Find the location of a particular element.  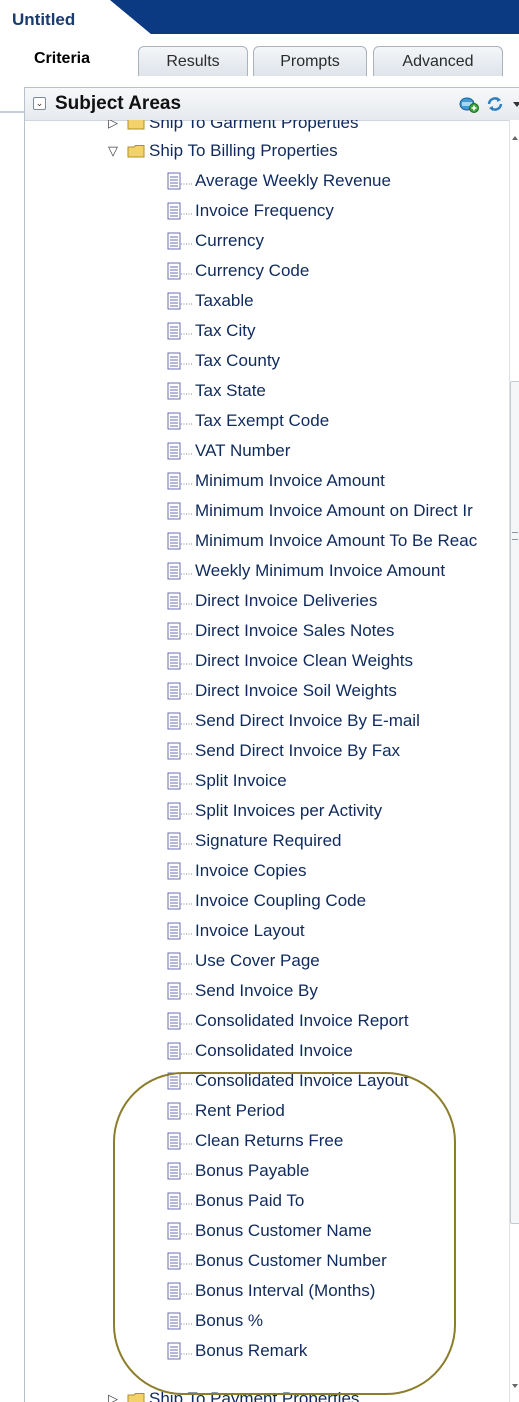

tree-column-item: Signature Required is located at coordinates (254, 841).